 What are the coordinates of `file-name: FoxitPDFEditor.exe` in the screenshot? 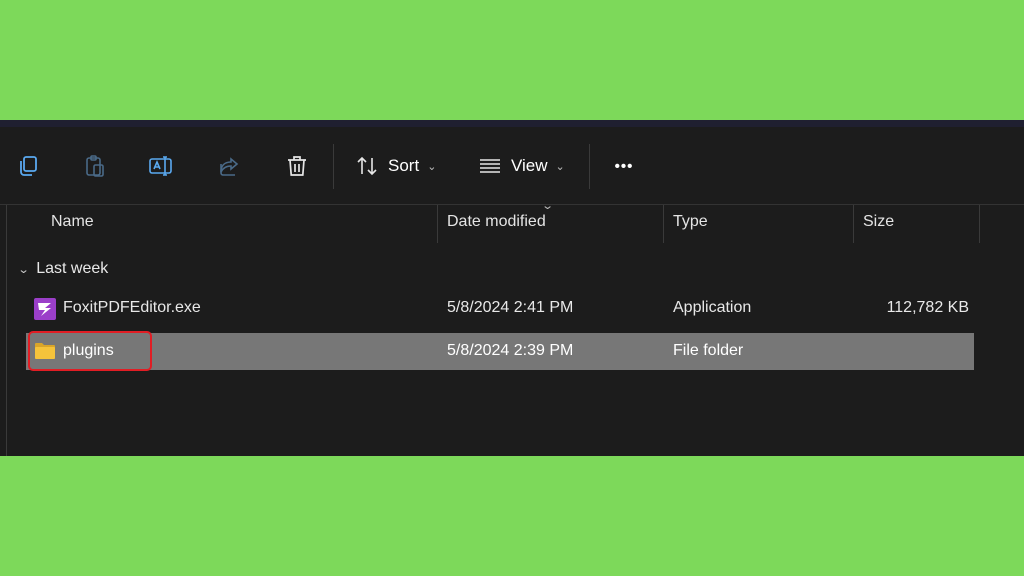 It's located at (132, 307).